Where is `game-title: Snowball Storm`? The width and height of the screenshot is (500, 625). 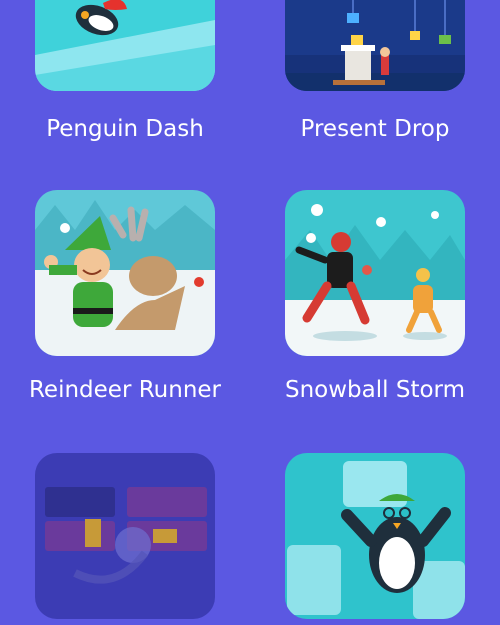
game-title: Snowball Storm is located at coordinates (375, 390).